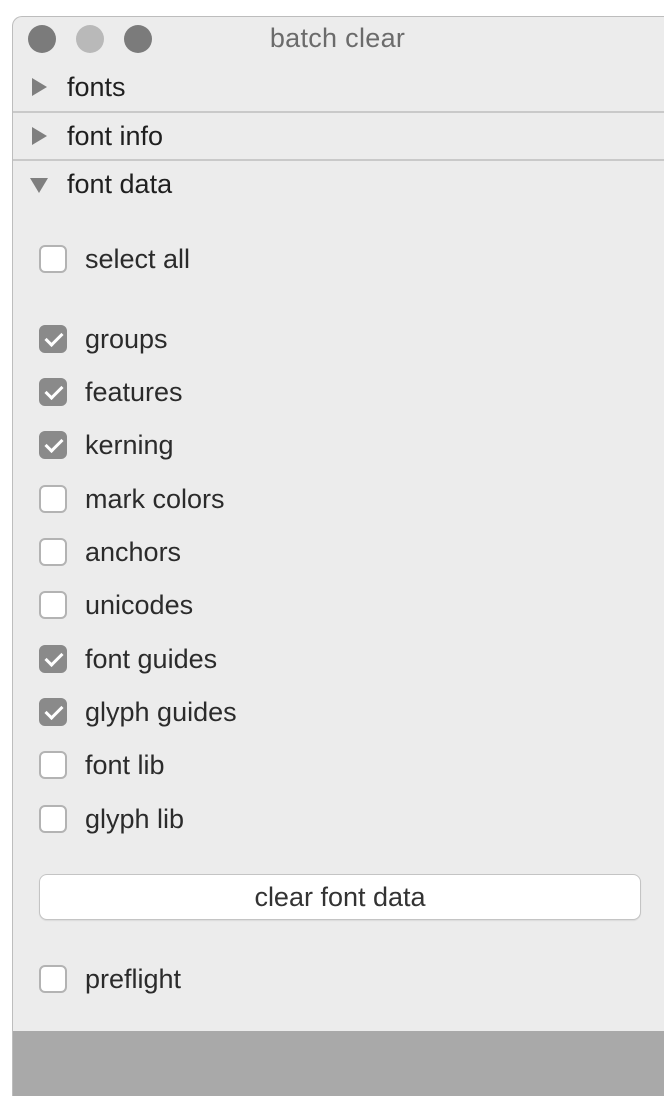 The width and height of the screenshot is (664, 1096). I want to click on checkbox-label: font lib, so click(125, 764).